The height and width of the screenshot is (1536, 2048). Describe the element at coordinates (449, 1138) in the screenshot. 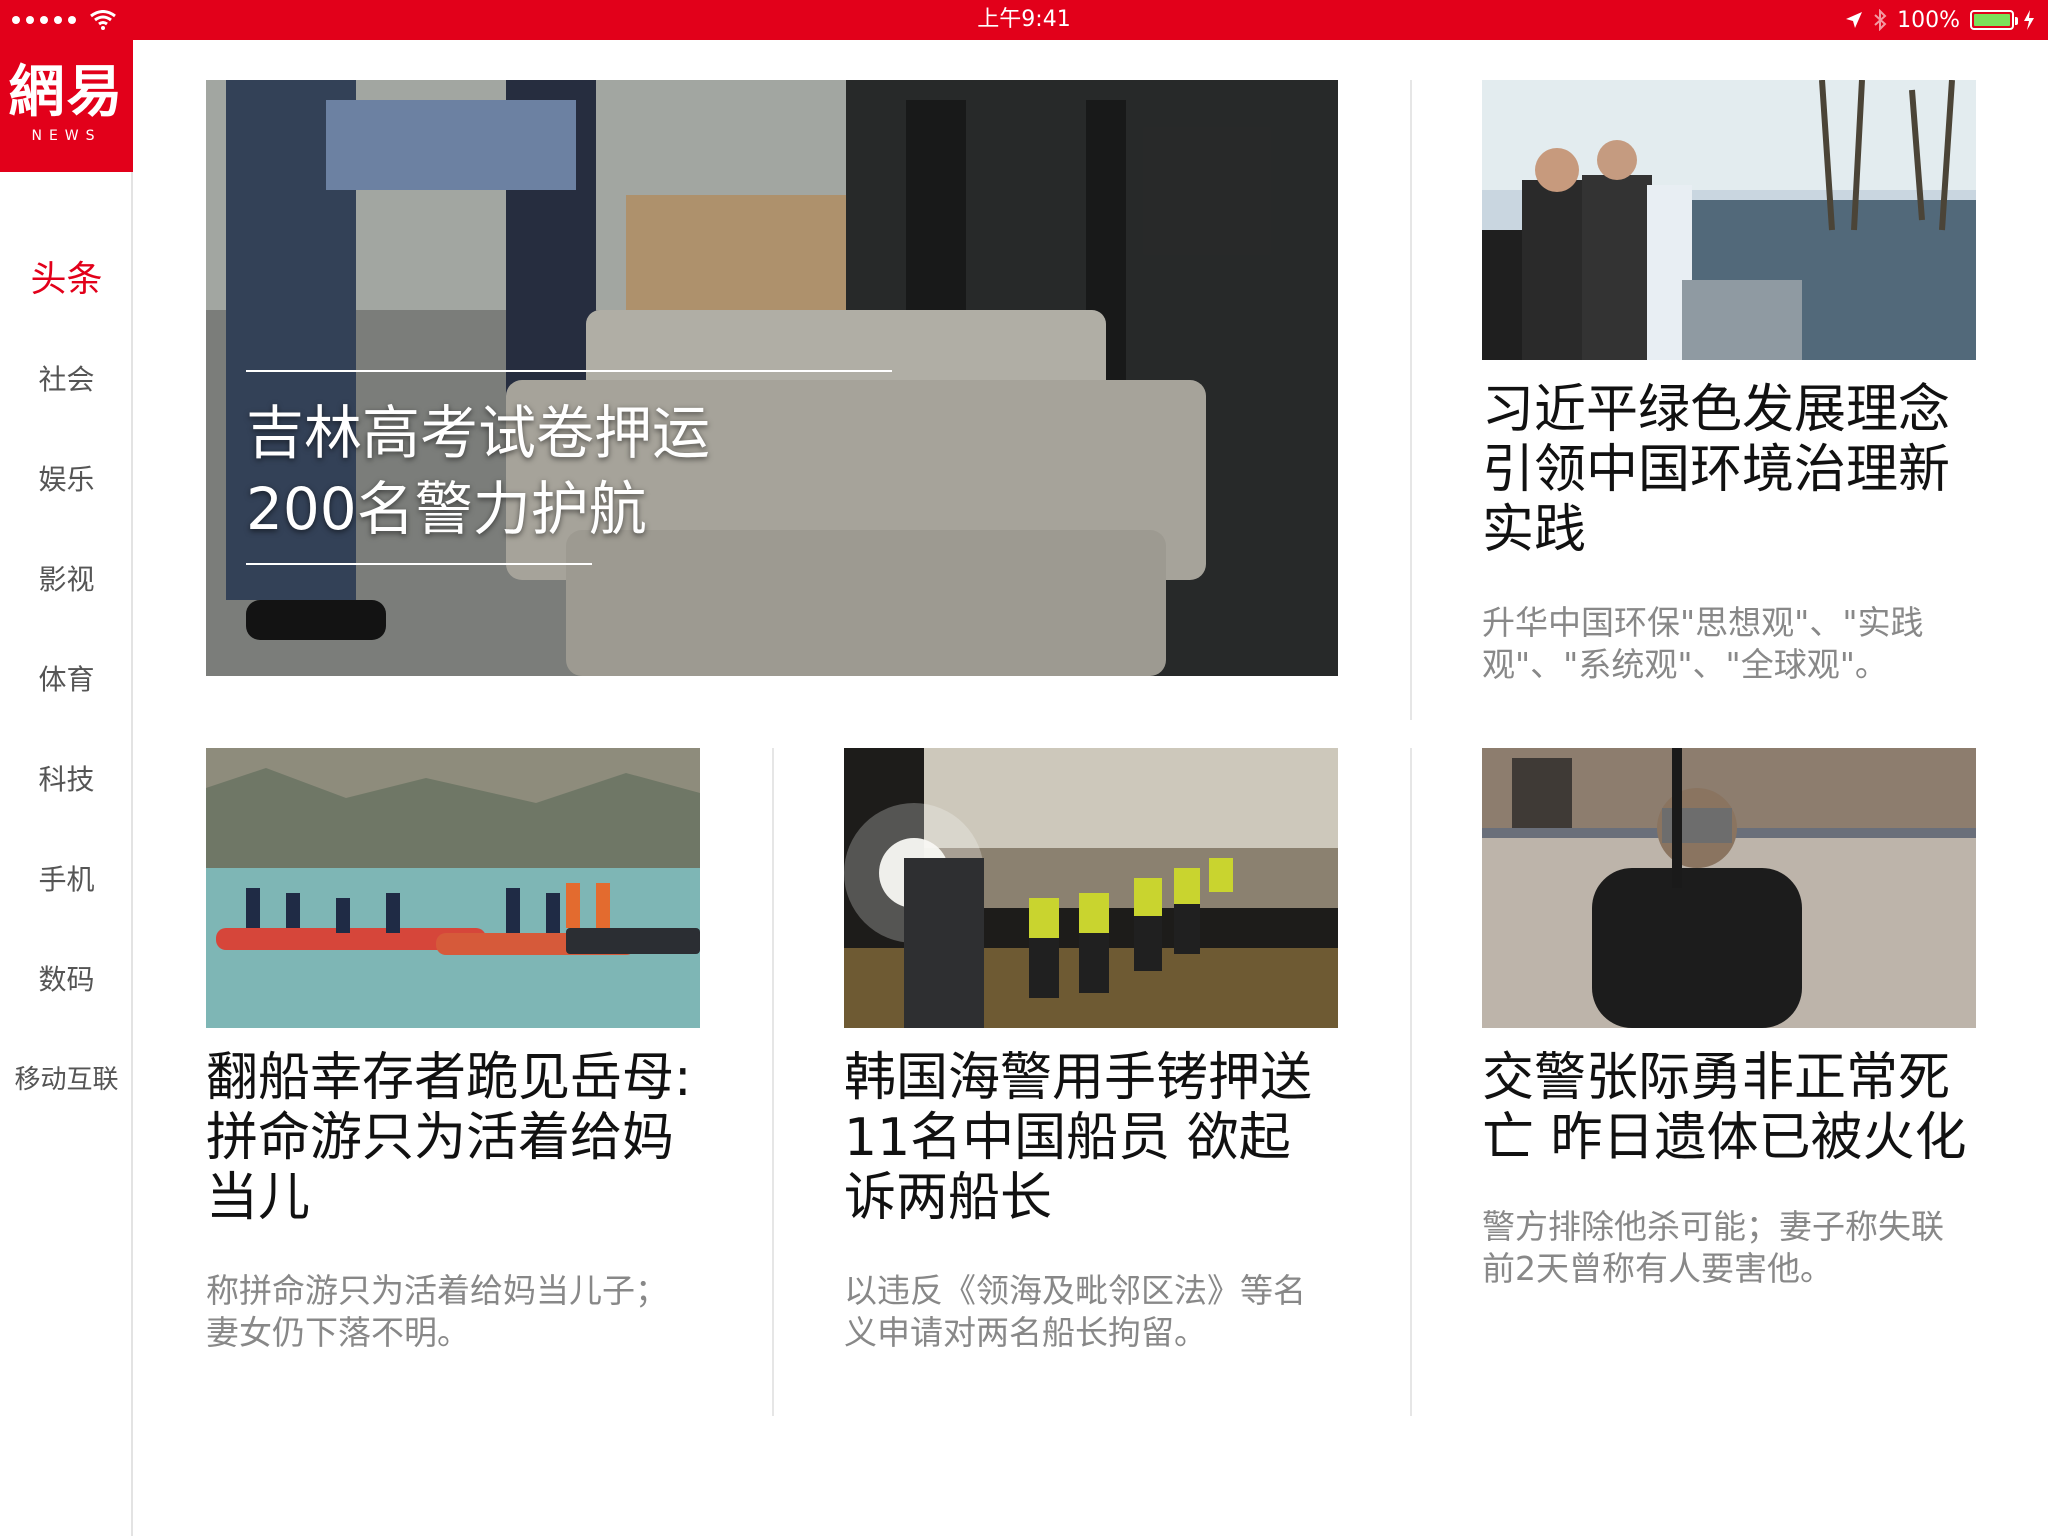

I see `article-headline: 翻船幸存者跪见岳母:拼命游只为活着给妈当儿` at that location.